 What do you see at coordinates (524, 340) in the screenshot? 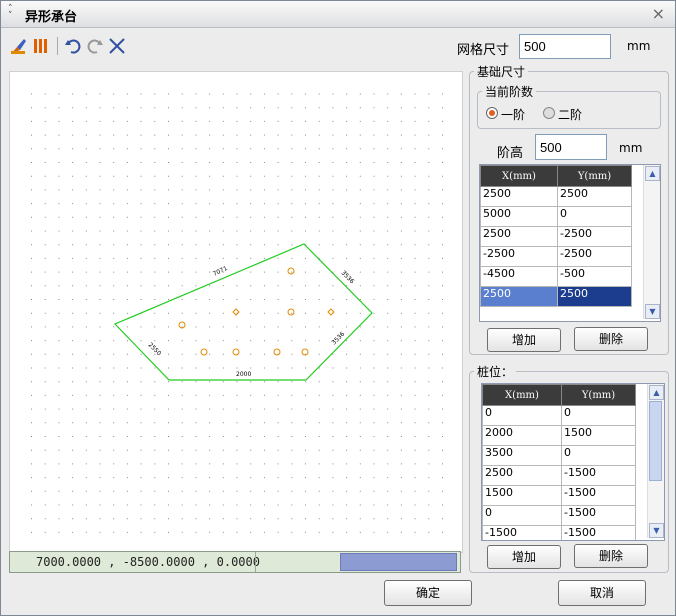
I see `base-add-button: 增加` at bounding box center [524, 340].